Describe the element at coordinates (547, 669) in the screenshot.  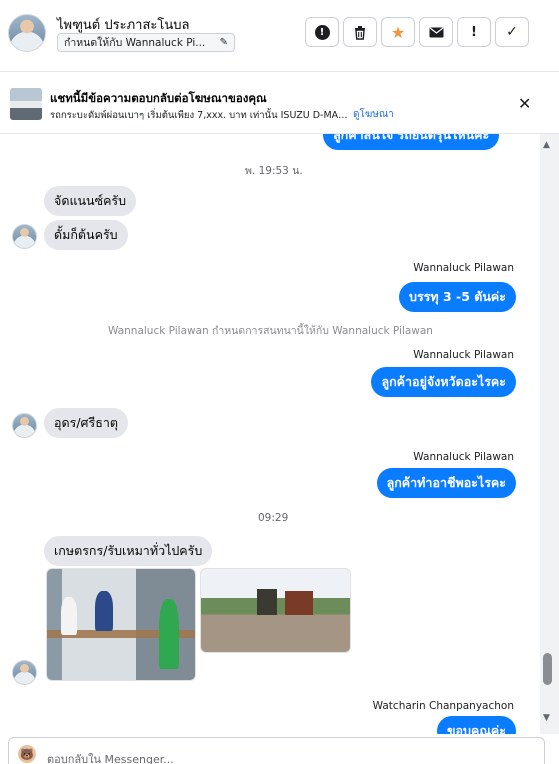
I see `scrollbar-thumb` at that location.